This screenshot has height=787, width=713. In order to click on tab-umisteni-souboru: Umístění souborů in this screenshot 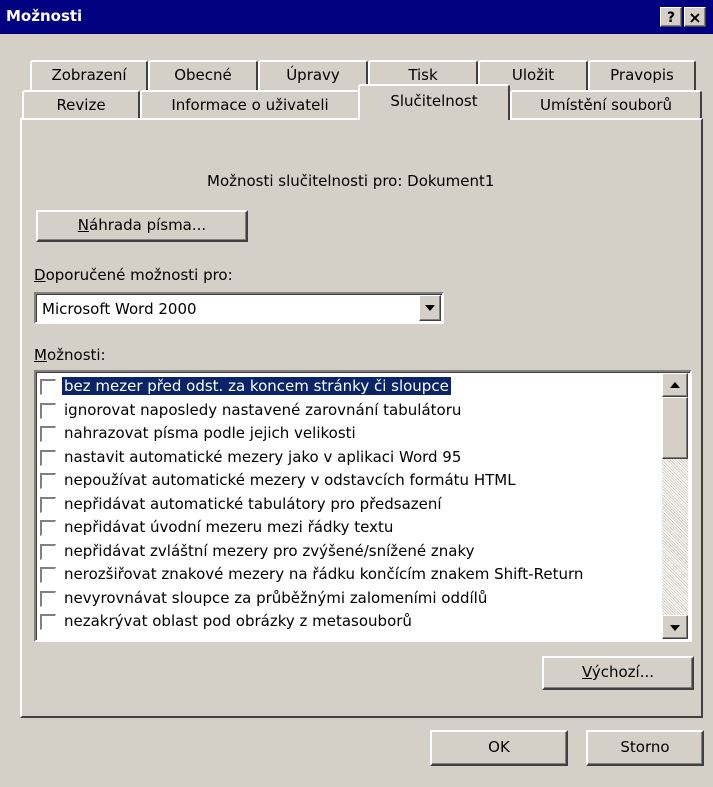, I will do `click(606, 105)`.